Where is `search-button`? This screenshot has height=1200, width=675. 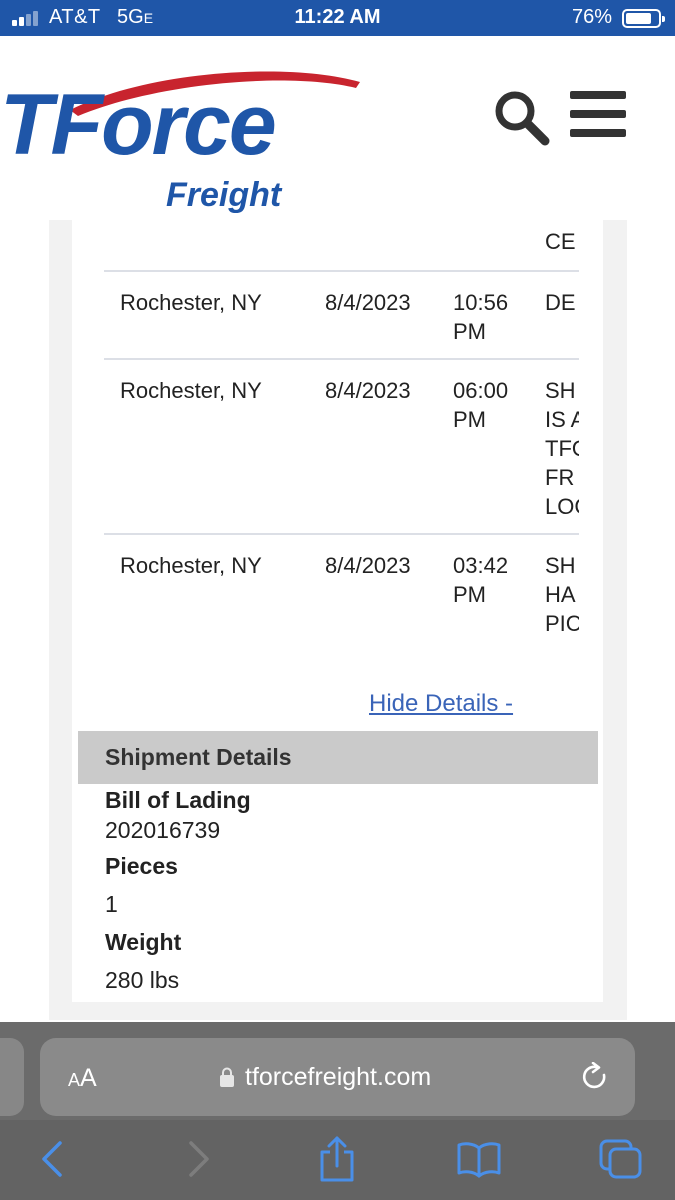
search-button is located at coordinates (522, 118).